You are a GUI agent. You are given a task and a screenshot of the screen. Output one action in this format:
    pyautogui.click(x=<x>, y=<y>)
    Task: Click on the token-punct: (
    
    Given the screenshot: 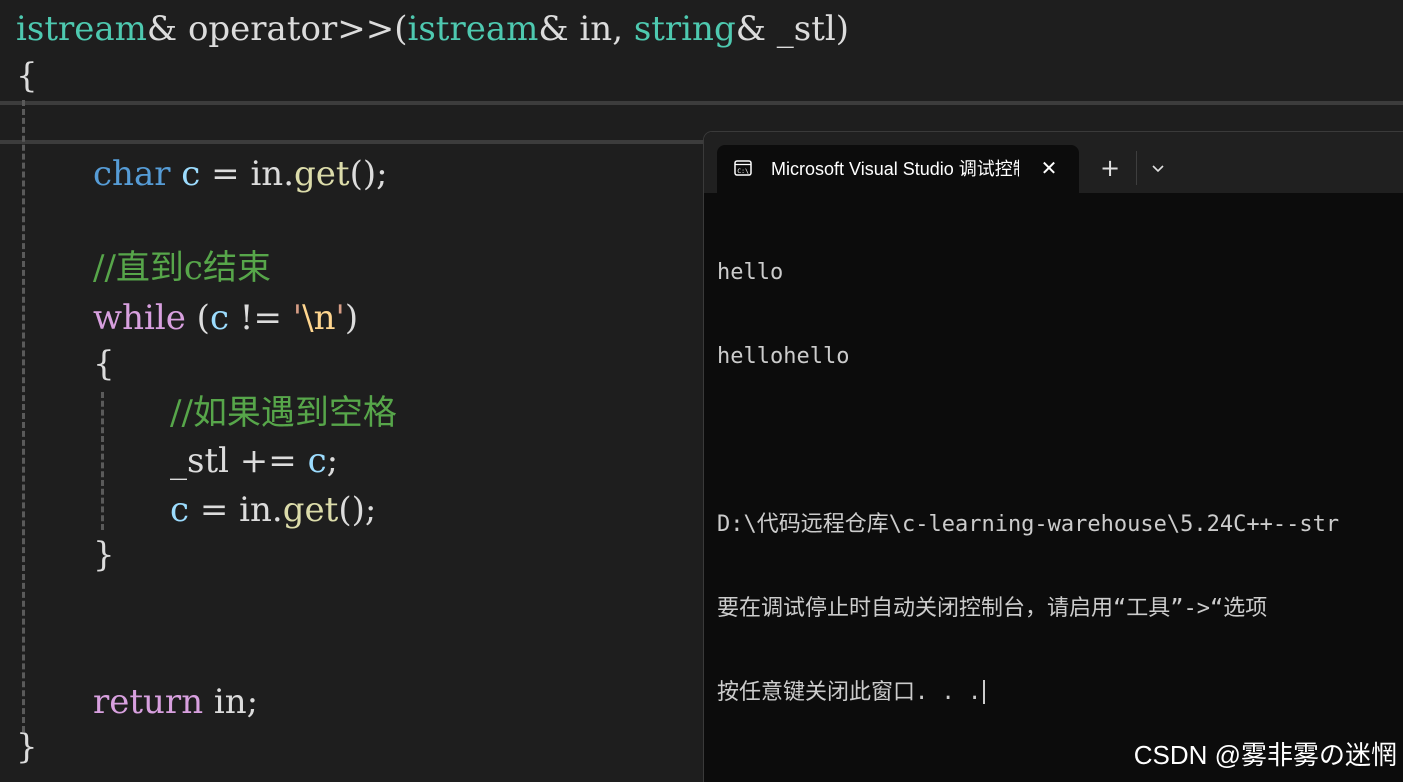 What is the action you would take?
    pyautogui.click(x=197, y=318)
    